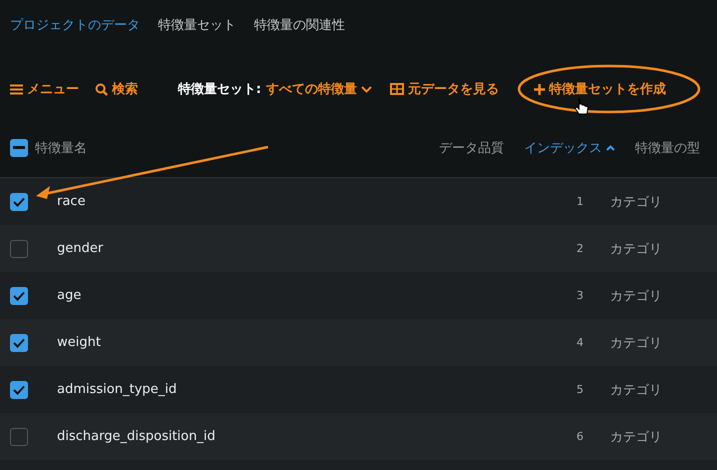 The width and height of the screenshot is (717, 470). Describe the element at coordinates (445, 89) in the screenshot. I see `view-raw-data-button: 元データを見る` at that location.